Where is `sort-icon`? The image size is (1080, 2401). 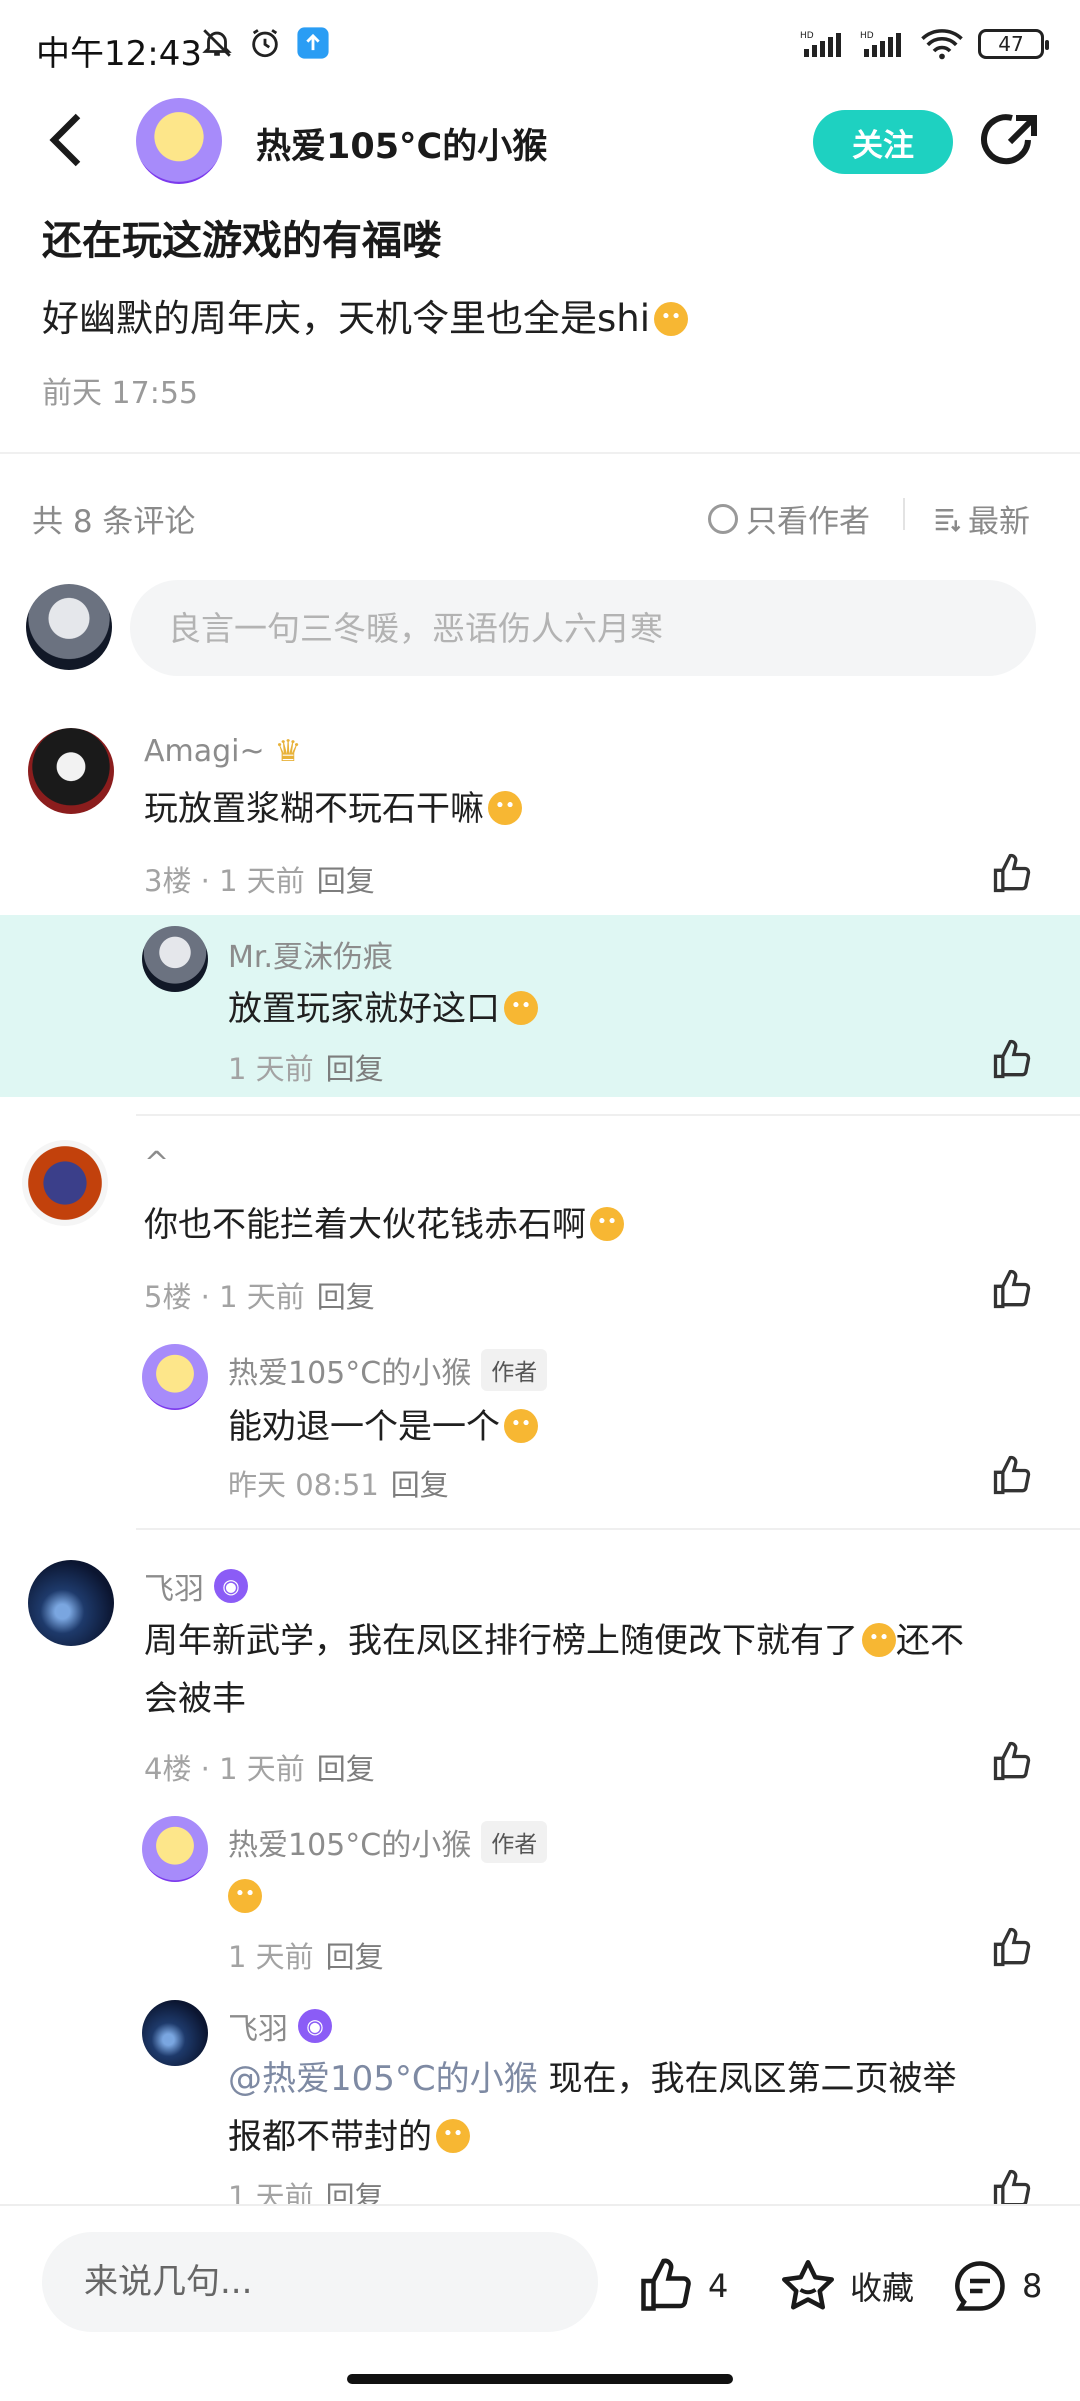 sort-icon is located at coordinates (948, 520).